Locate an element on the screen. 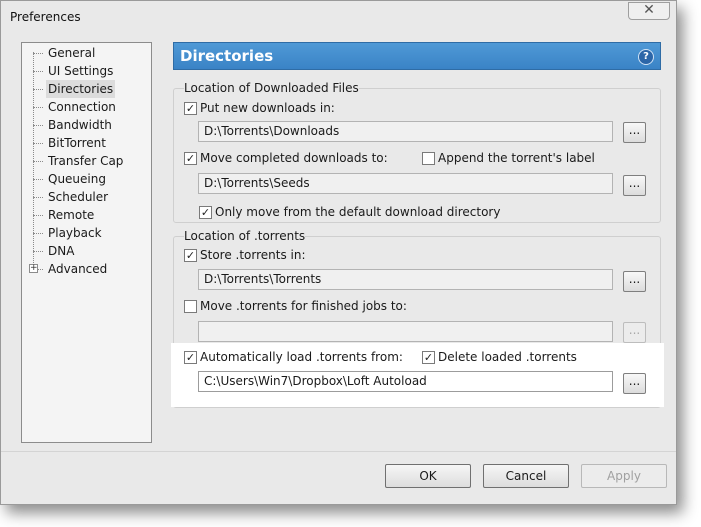 The height and width of the screenshot is (527, 701). put-new-downloads-label: Put new downloads in: is located at coordinates (267, 108).